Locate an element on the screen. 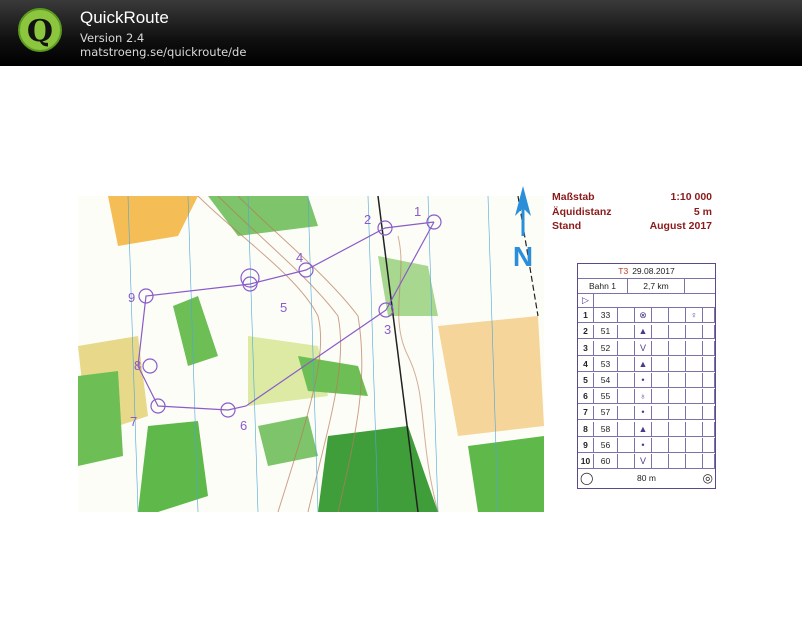  svg-text: 2 is located at coordinates (367, 219).